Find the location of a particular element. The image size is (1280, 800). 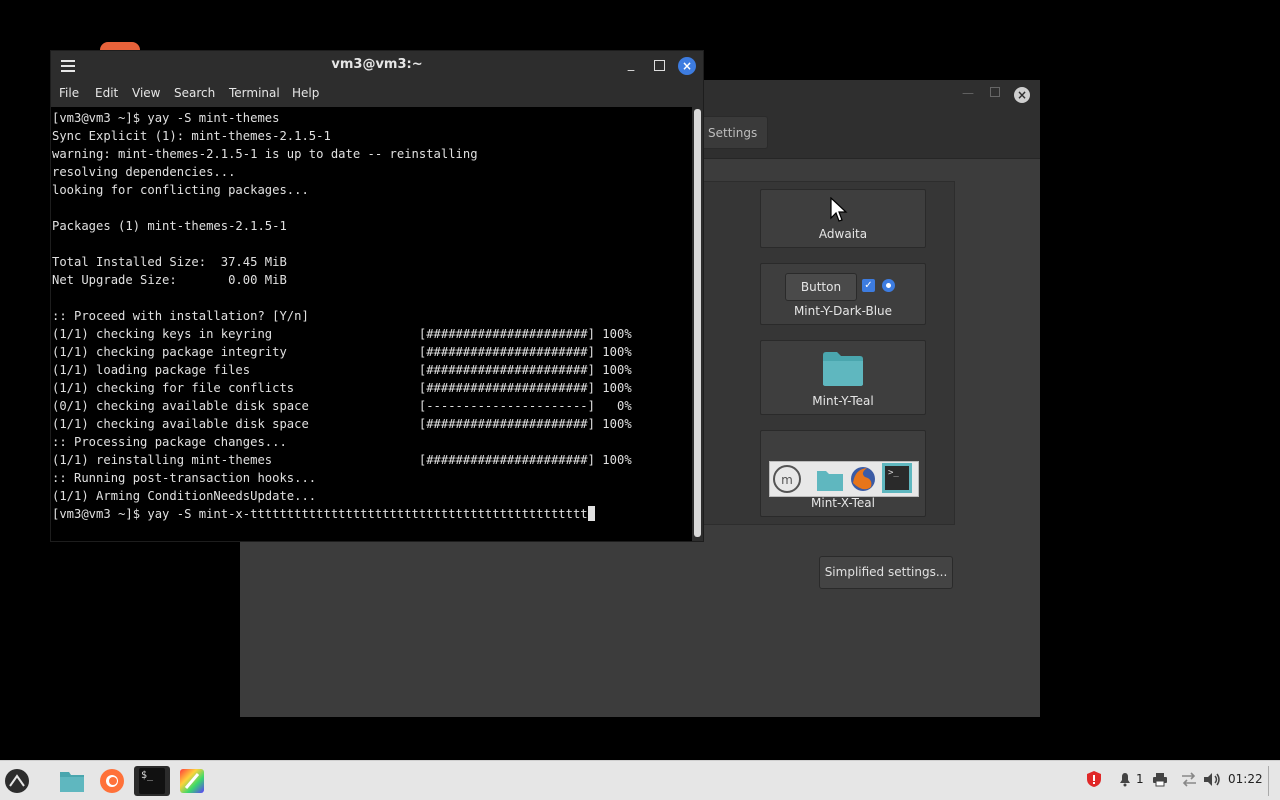

notification-icon is located at coordinates (1125, 781).